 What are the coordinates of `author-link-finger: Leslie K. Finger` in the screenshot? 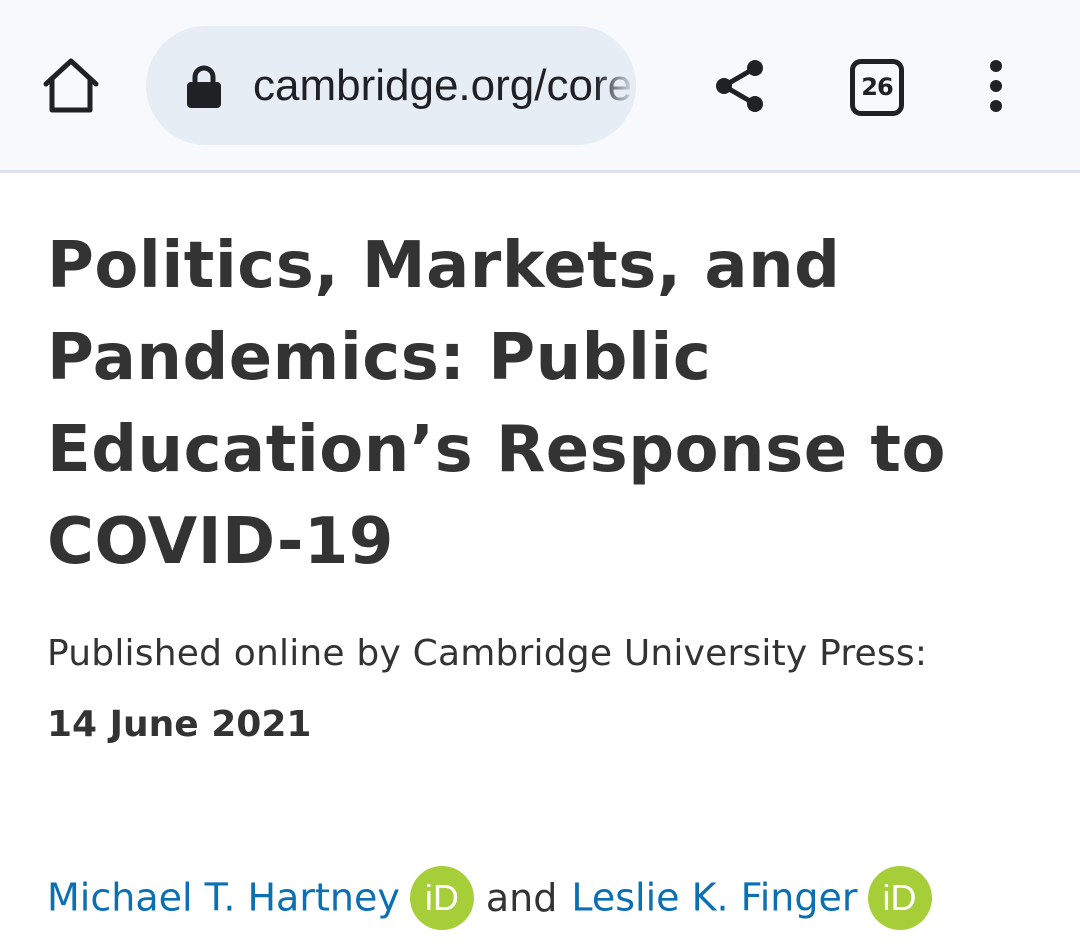 It's located at (714, 898).